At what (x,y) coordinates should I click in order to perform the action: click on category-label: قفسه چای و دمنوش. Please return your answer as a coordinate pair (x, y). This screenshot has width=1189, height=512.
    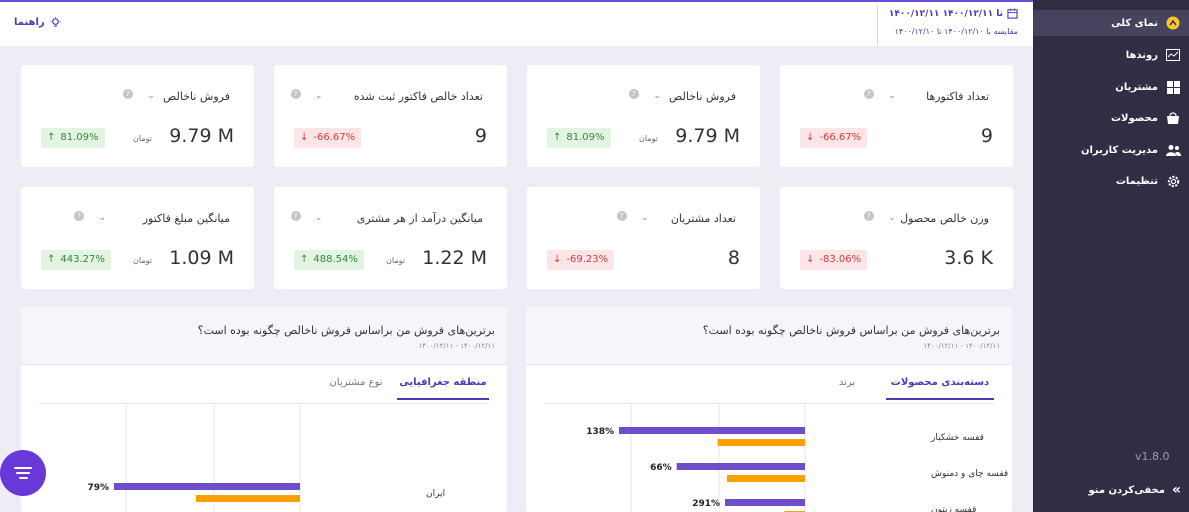
    Looking at the image, I should click on (969, 474).